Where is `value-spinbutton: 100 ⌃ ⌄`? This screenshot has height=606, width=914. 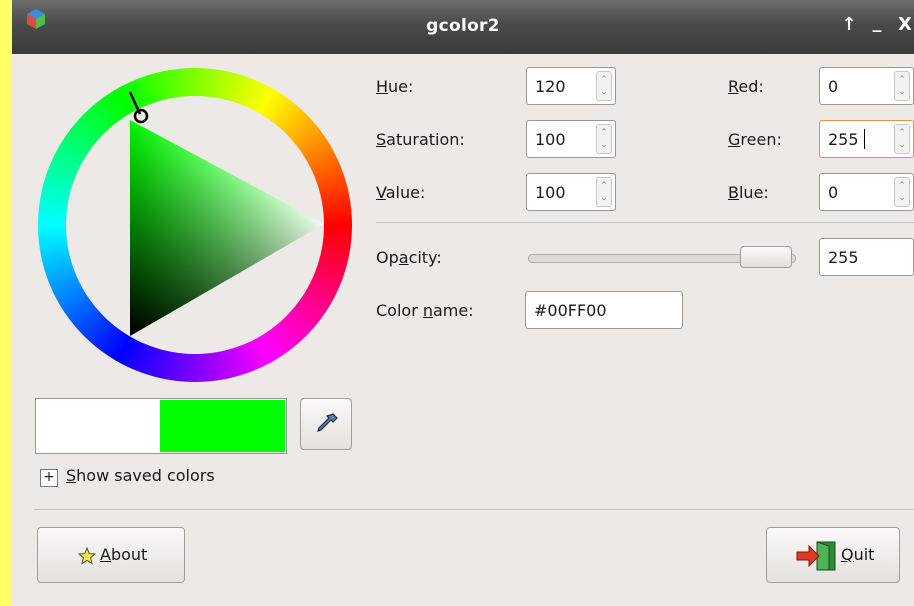 value-spinbutton: 100 ⌃ ⌄ is located at coordinates (571, 192).